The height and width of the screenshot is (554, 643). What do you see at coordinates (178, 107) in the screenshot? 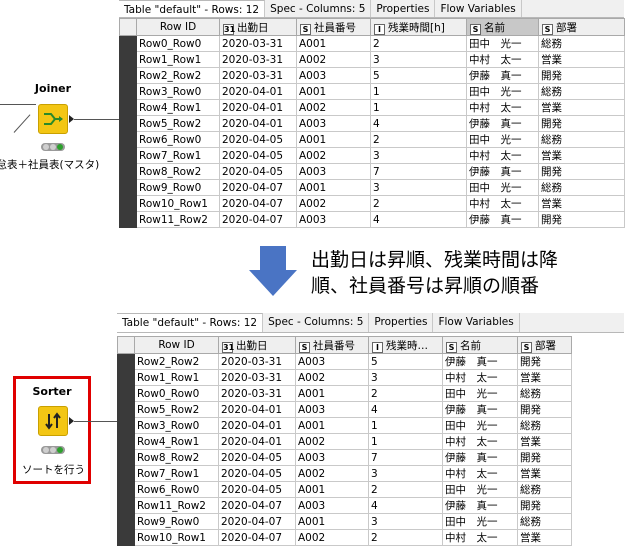
I see `row-id-cell: Row4_Row1` at bounding box center [178, 107].